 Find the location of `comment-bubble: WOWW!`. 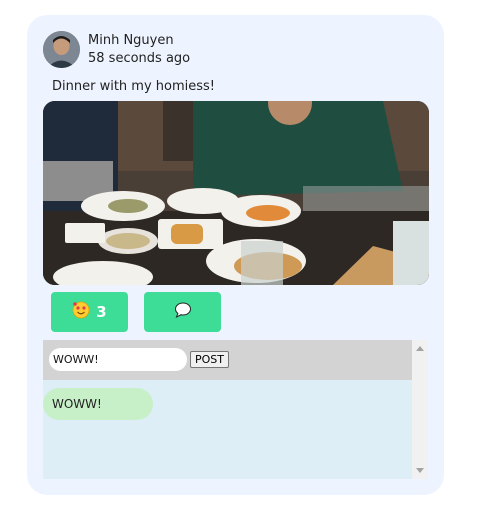

comment-bubble: WOWW! is located at coordinates (98, 404).